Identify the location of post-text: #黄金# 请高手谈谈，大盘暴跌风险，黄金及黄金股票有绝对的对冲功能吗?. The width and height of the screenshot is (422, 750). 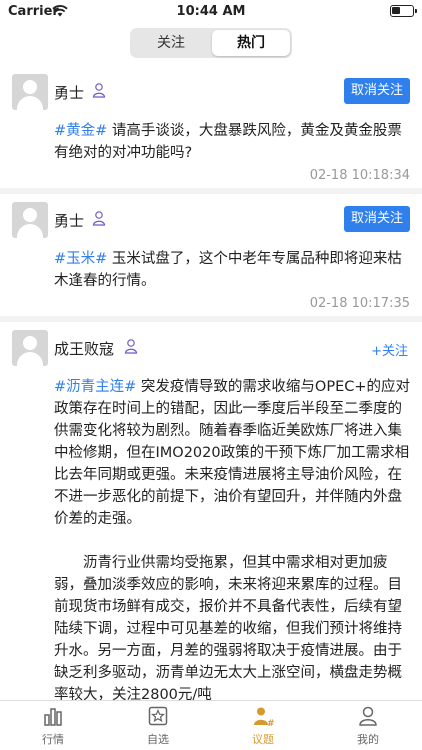
(232, 142).